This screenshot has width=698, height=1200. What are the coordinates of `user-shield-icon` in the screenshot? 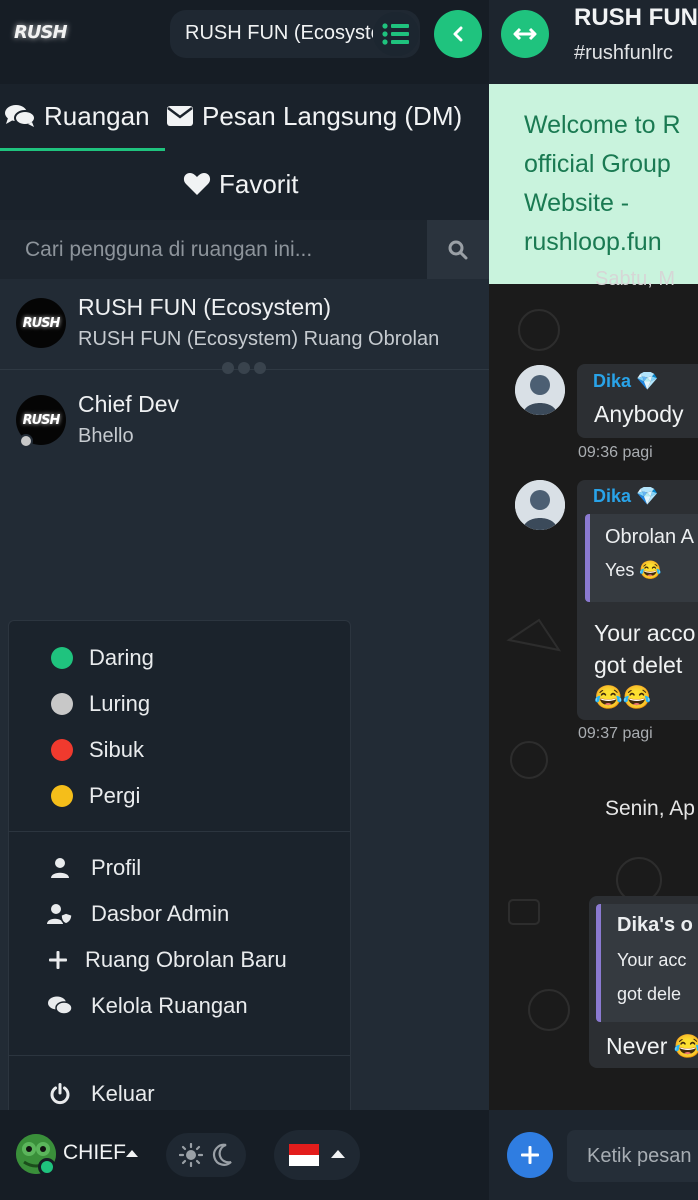 It's located at (60, 914).